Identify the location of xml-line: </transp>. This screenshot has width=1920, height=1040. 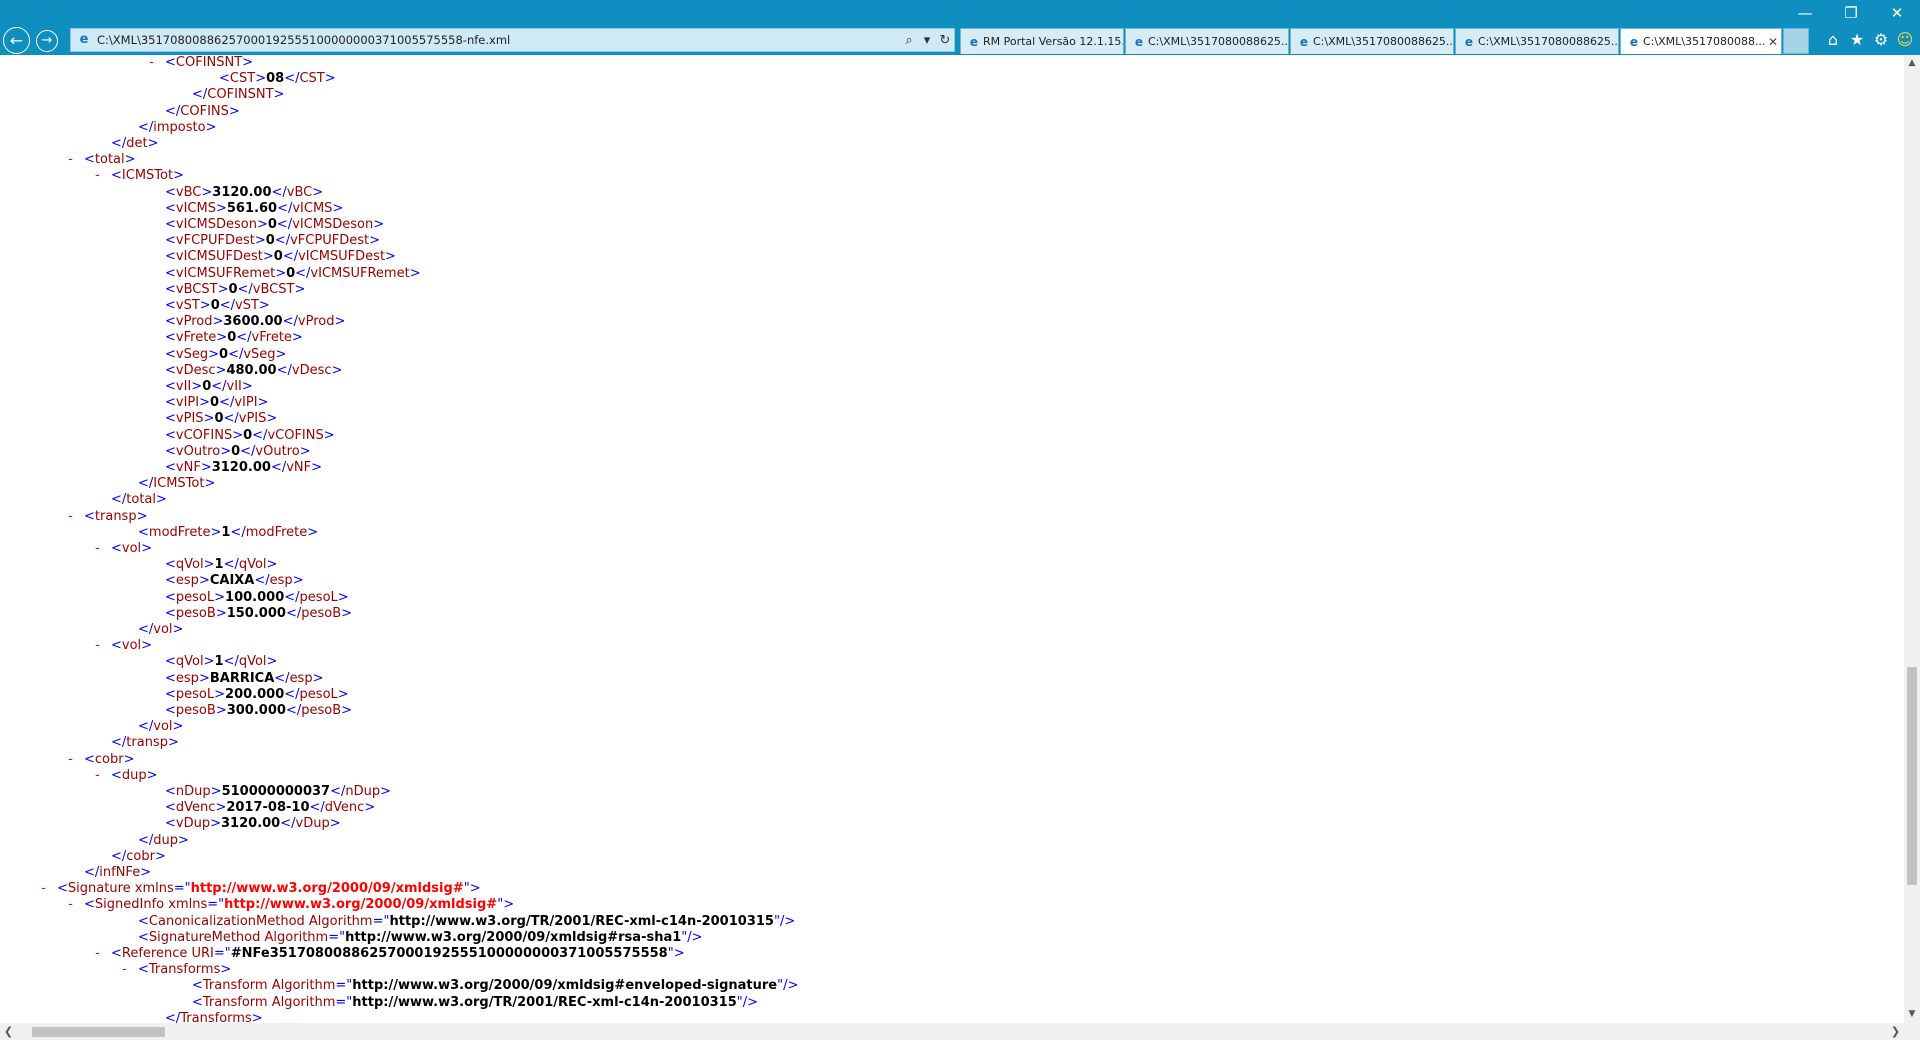
(145, 743).